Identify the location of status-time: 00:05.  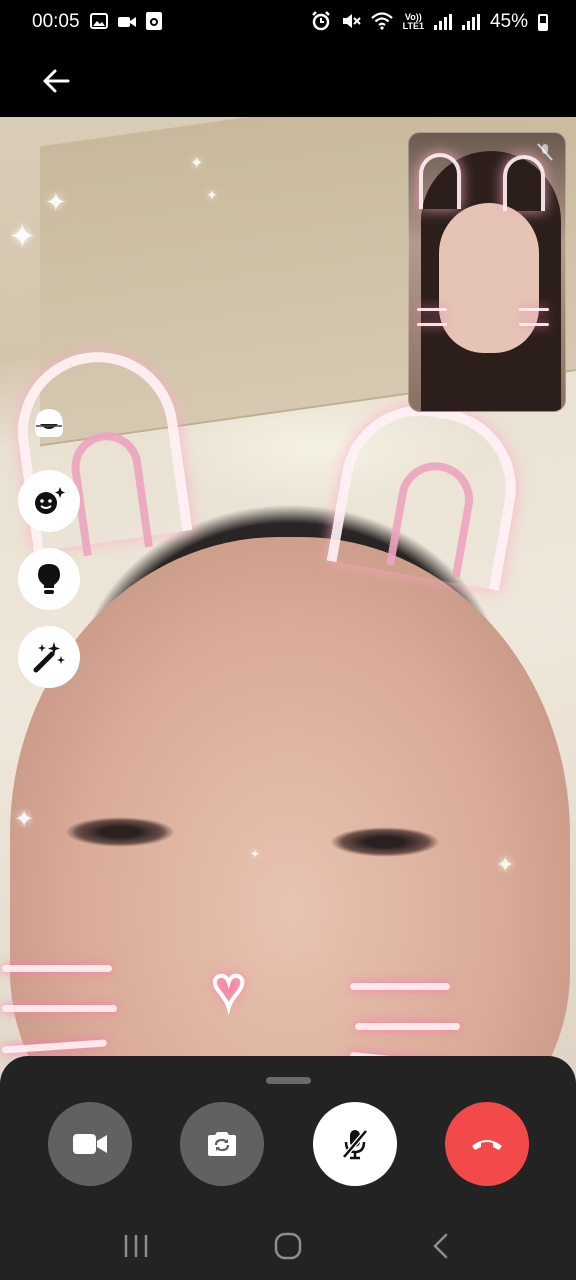
(56, 21).